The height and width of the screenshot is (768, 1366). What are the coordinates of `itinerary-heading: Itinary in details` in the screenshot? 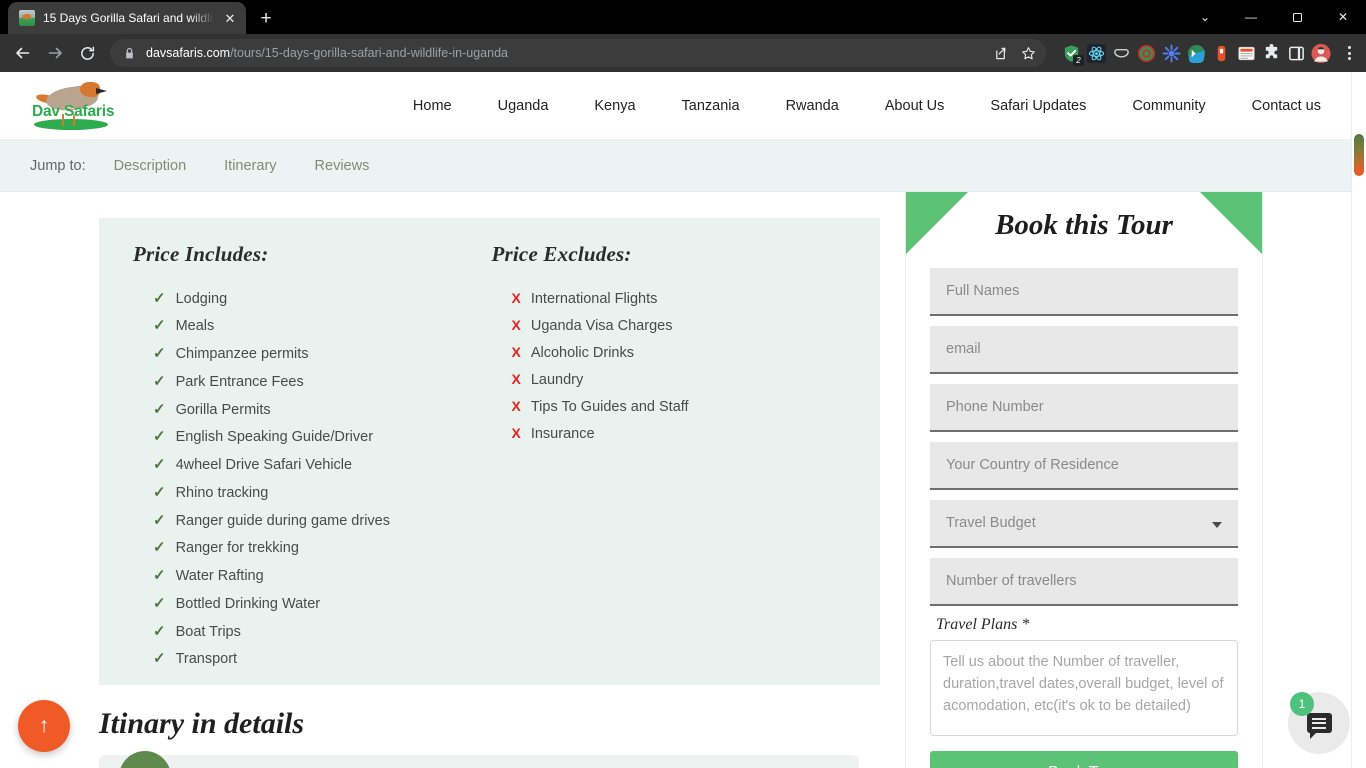 It's located at (202, 723).